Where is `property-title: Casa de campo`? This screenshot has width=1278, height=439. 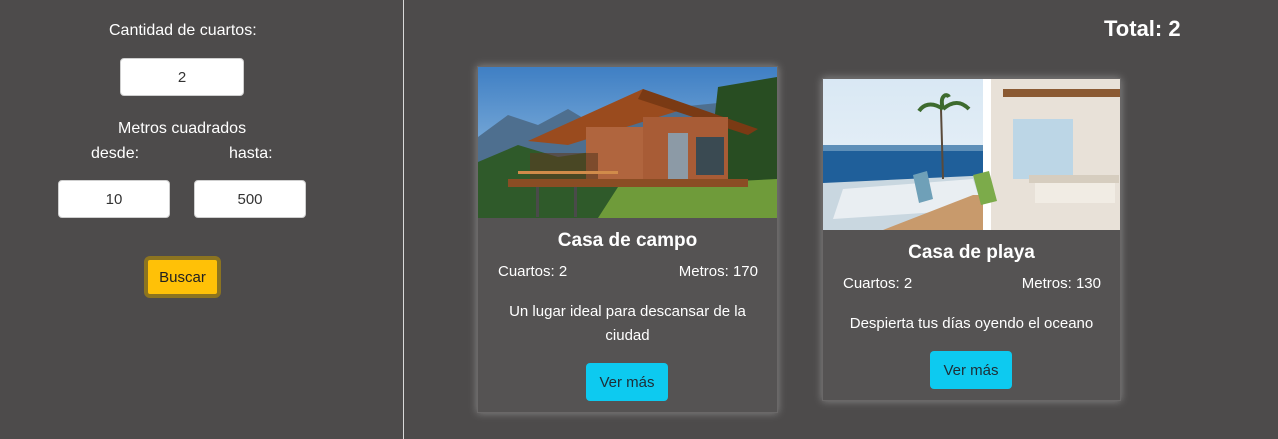 property-title: Casa de campo is located at coordinates (627, 240).